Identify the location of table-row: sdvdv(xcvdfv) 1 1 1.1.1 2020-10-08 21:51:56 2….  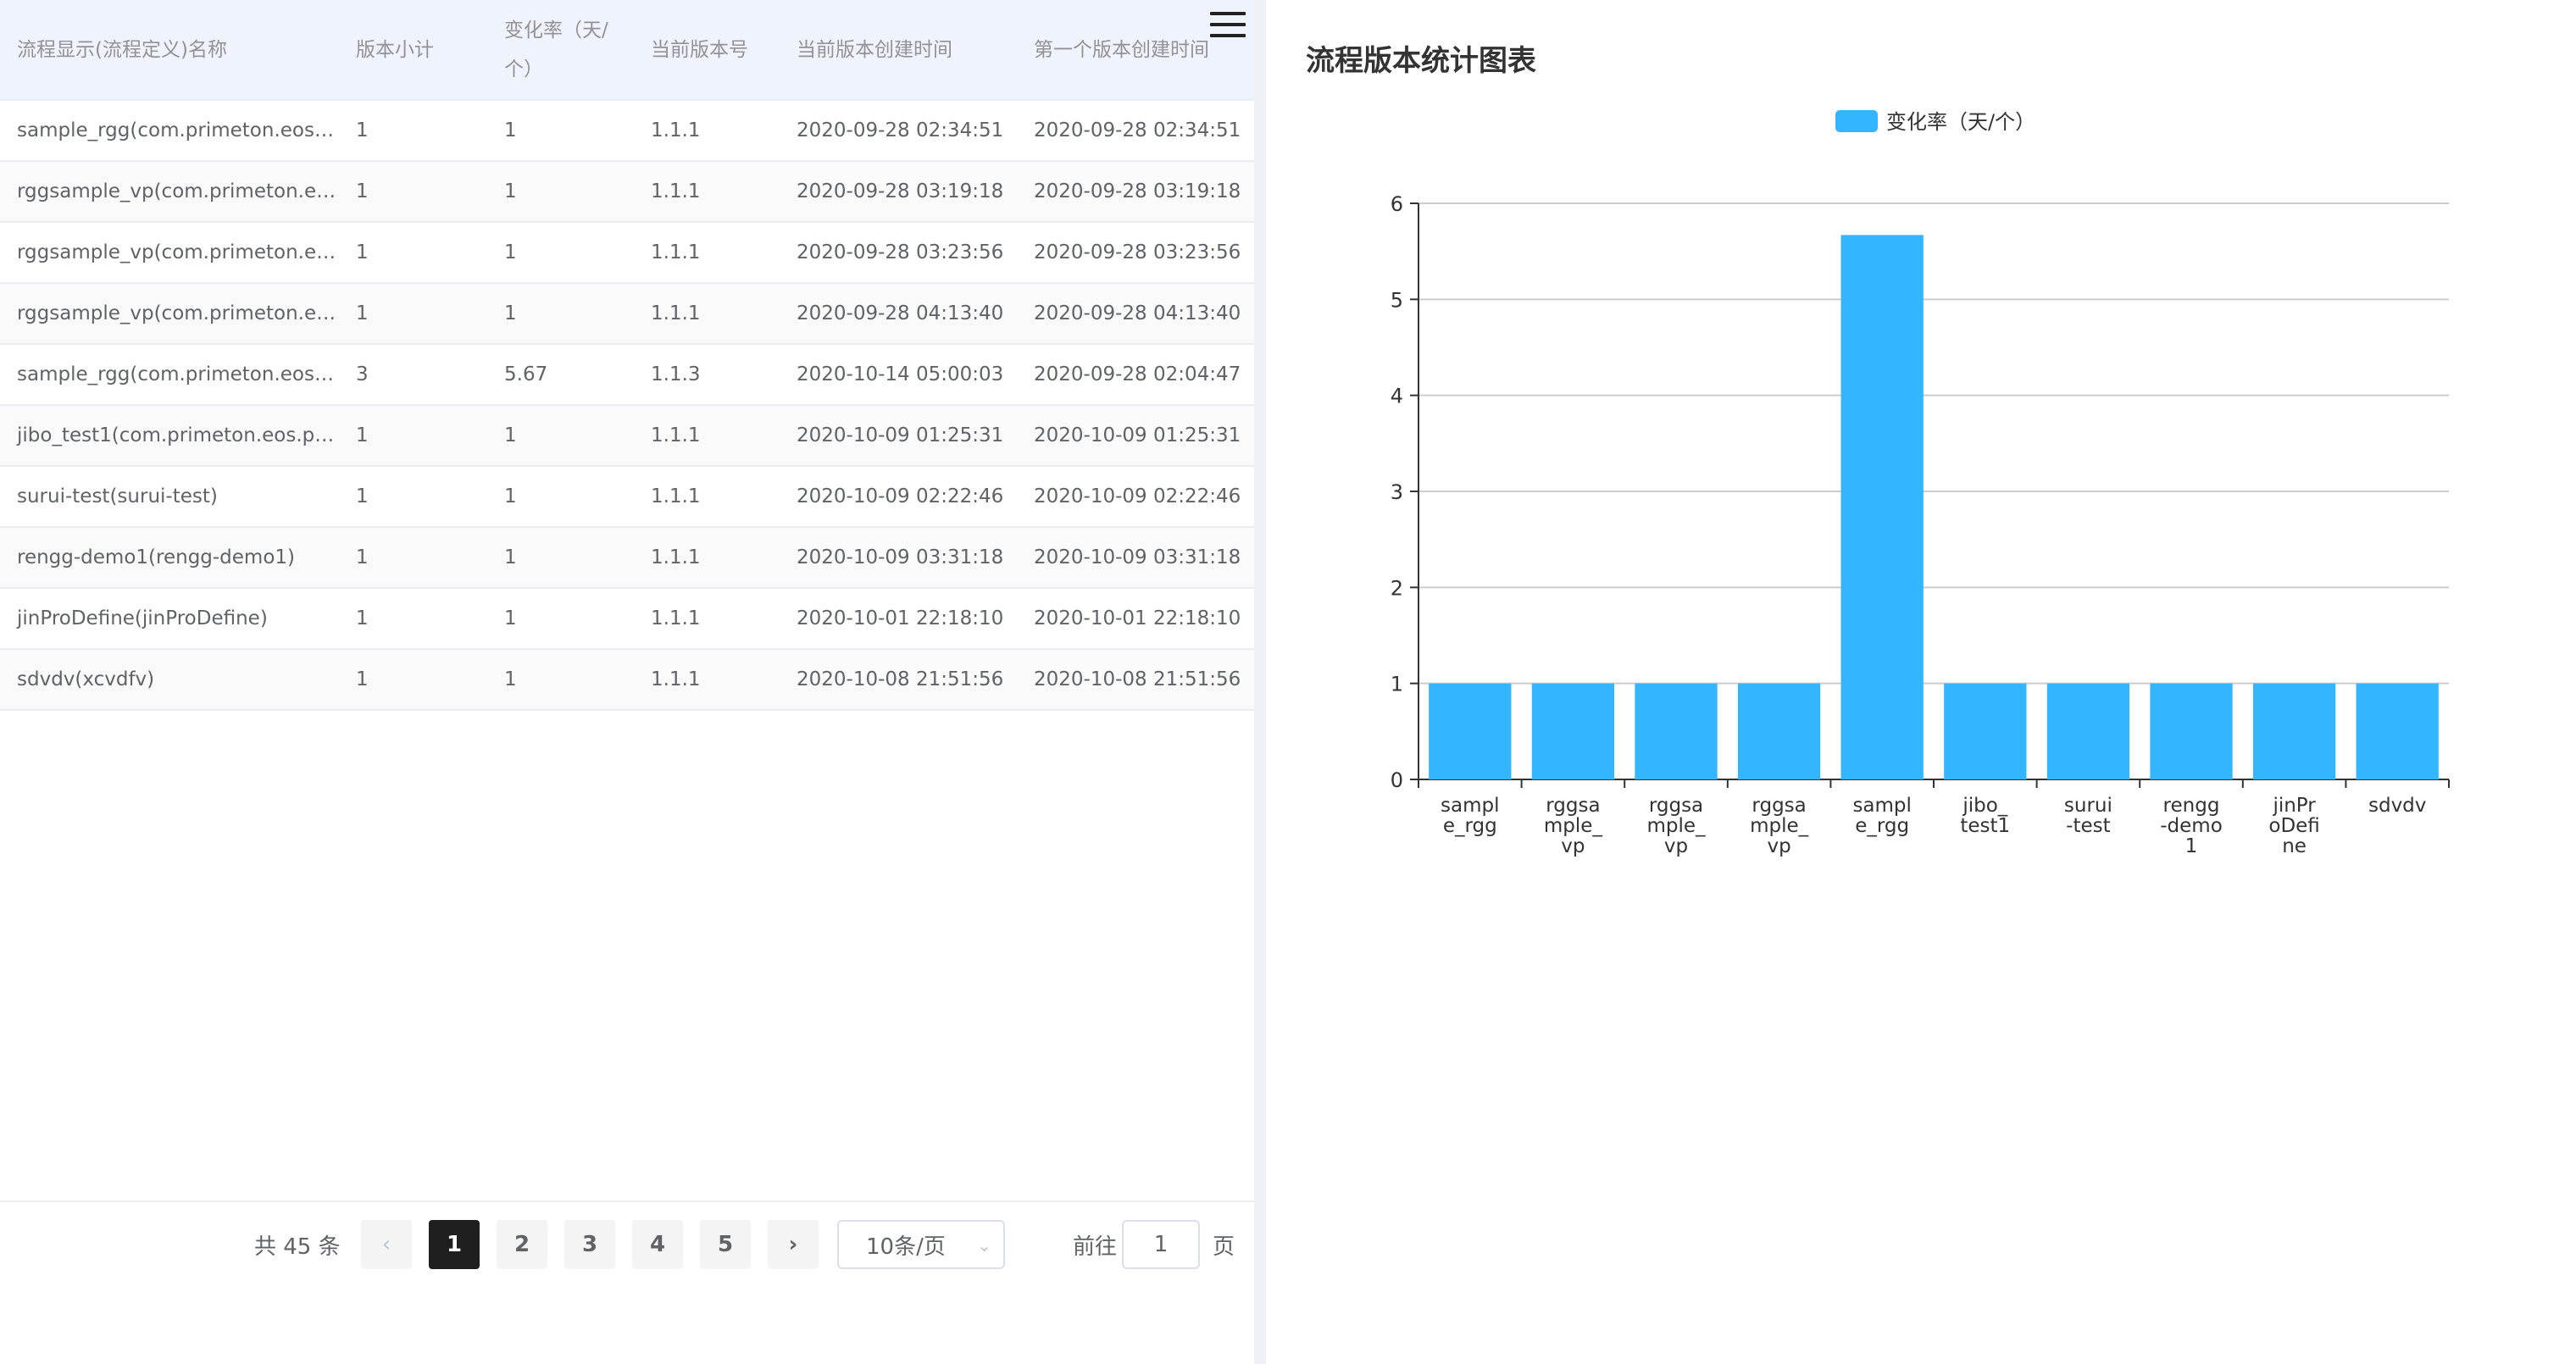
(627, 680).